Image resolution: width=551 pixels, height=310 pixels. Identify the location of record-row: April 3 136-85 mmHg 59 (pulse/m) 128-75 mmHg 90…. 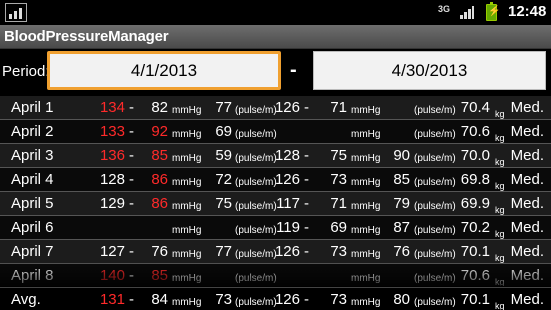
(275, 156).